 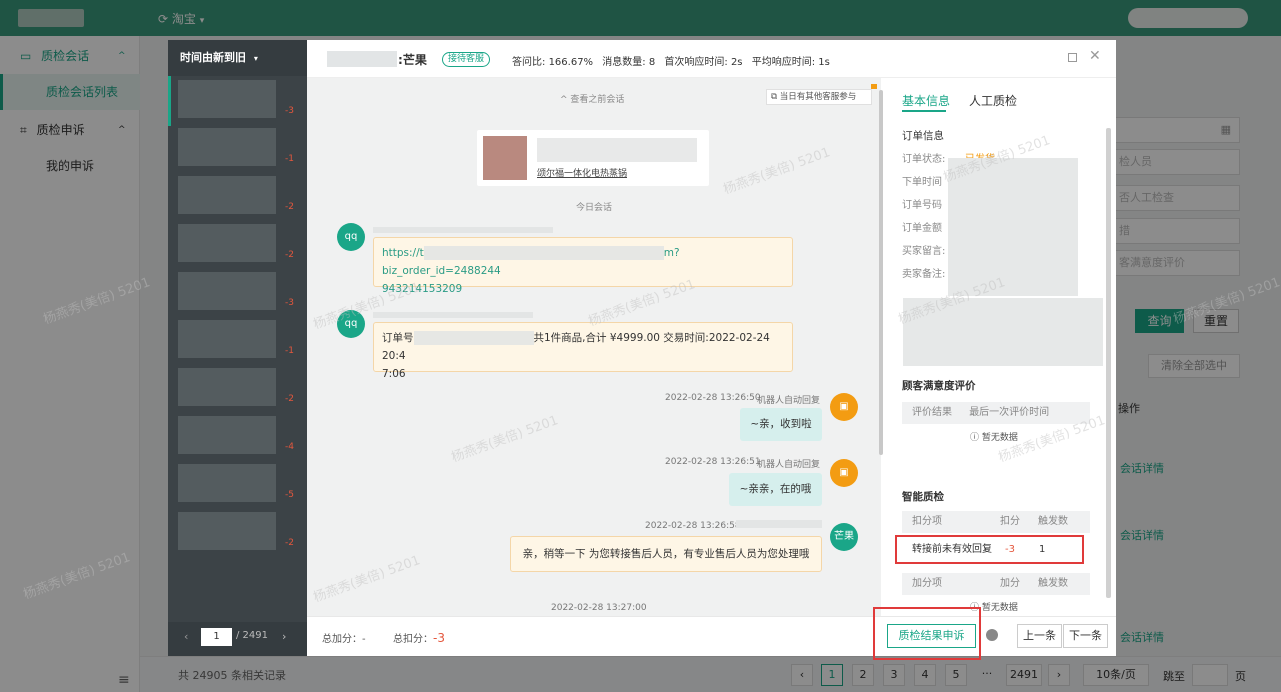 What do you see at coordinates (1072, 57) in the screenshot?
I see `maximize-icon` at bounding box center [1072, 57].